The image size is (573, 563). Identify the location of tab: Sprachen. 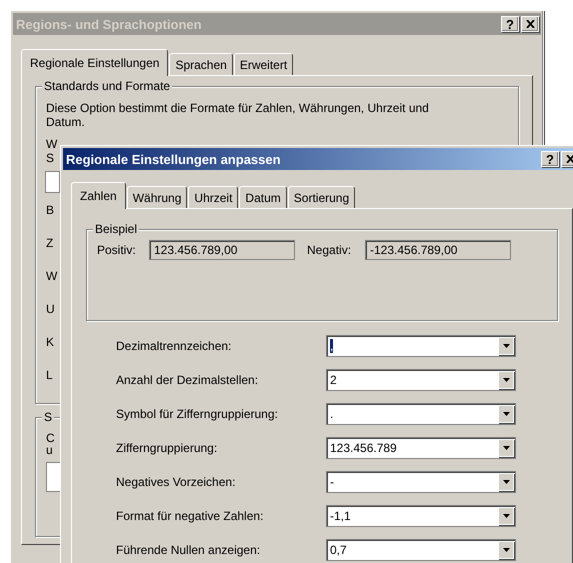
(201, 64).